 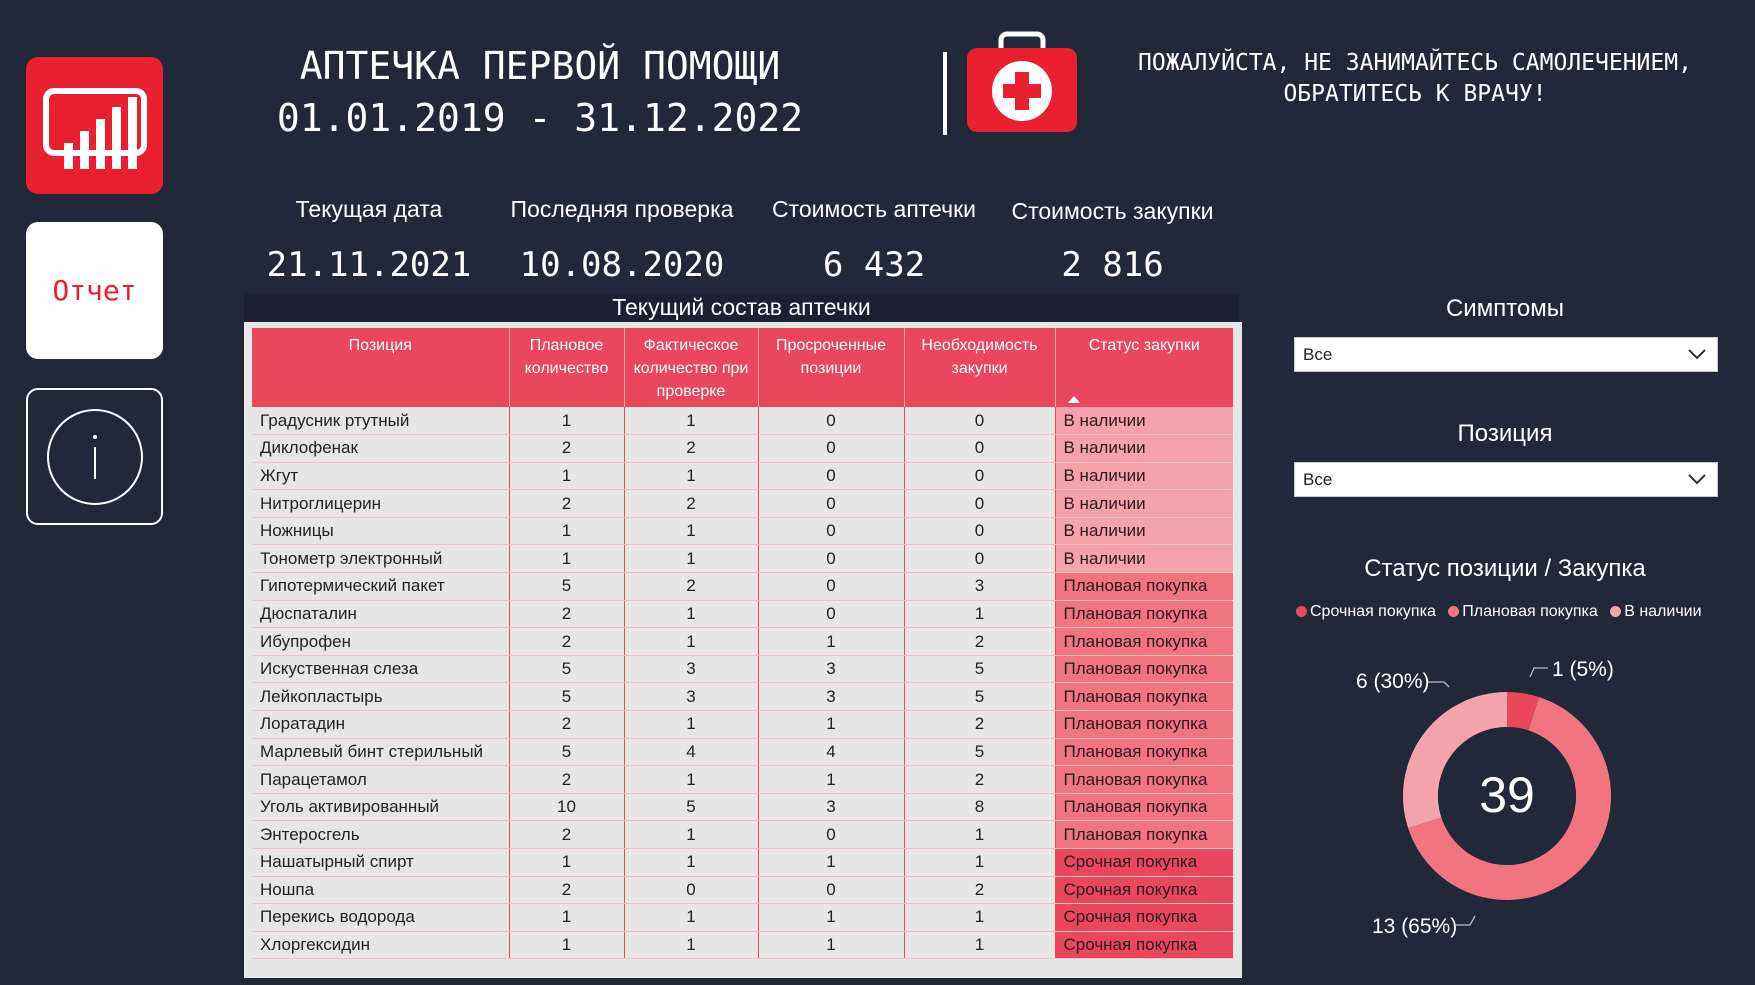 What do you see at coordinates (742, 945) in the screenshot?
I see `table-row: Хлоргексидин 1 1 1 1 Срочная покупка` at bounding box center [742, 945].